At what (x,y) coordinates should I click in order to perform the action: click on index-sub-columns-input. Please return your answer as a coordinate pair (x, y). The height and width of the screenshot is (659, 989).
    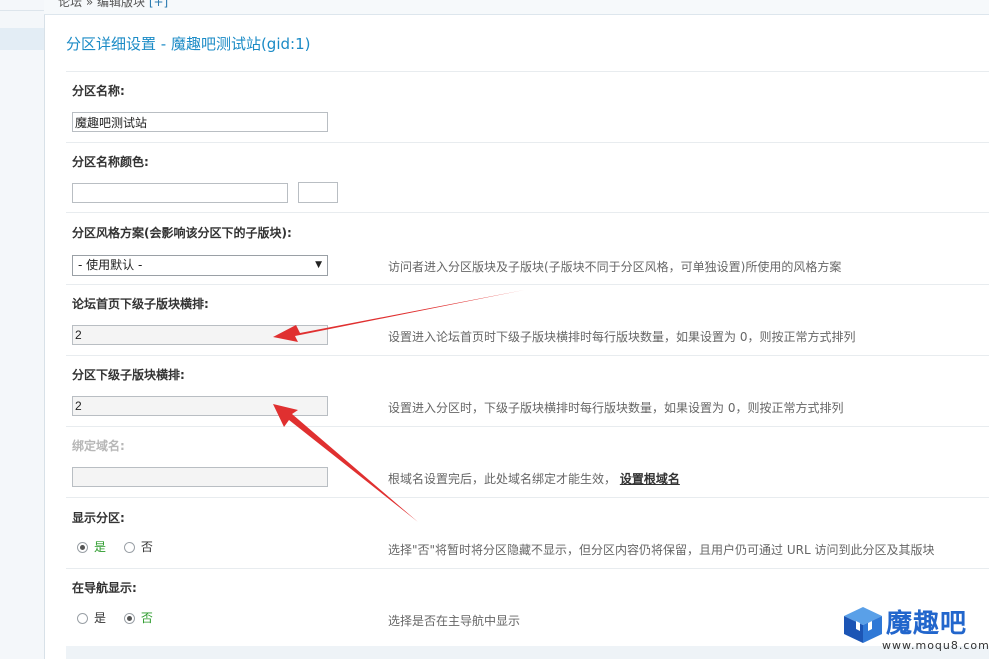
    Looking at the image, I should click on (200, 335).